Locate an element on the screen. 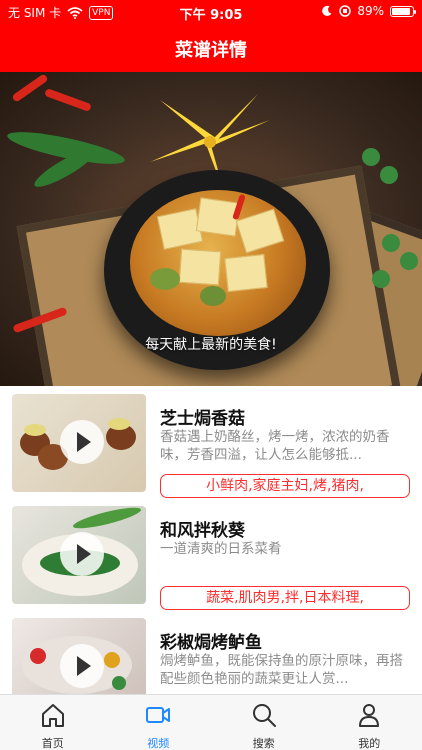 Image resolution: width=422 pixels, height=750 pixels. tab-home: 首页 is located at coordinates (53, 722).